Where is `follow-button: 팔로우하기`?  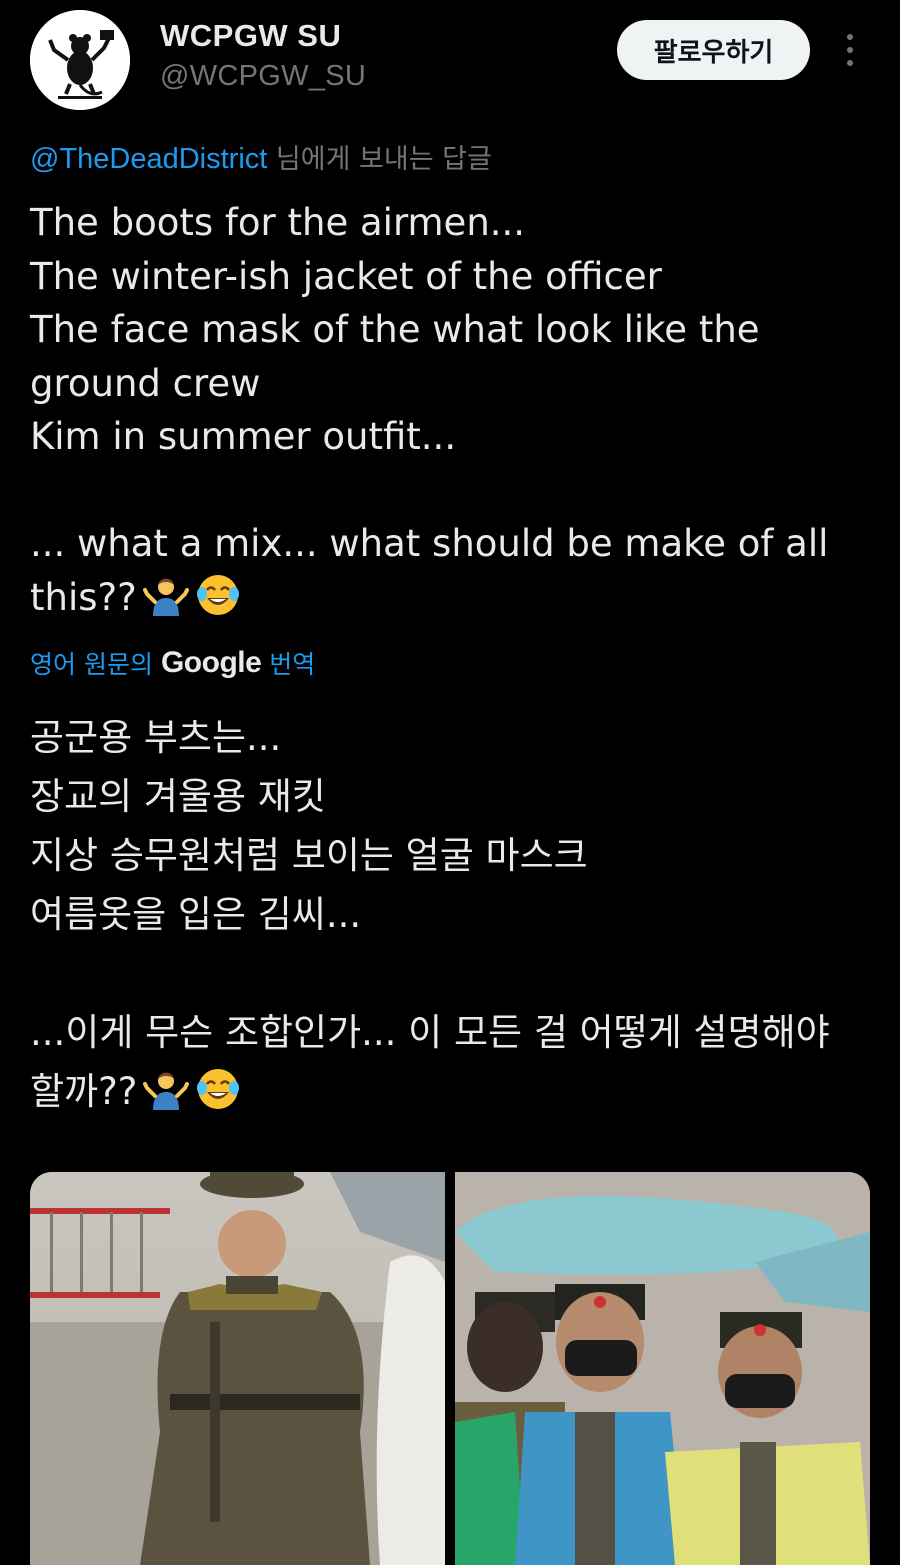
follow-button: 팔로우하기 is located at coordinates (713, 50).